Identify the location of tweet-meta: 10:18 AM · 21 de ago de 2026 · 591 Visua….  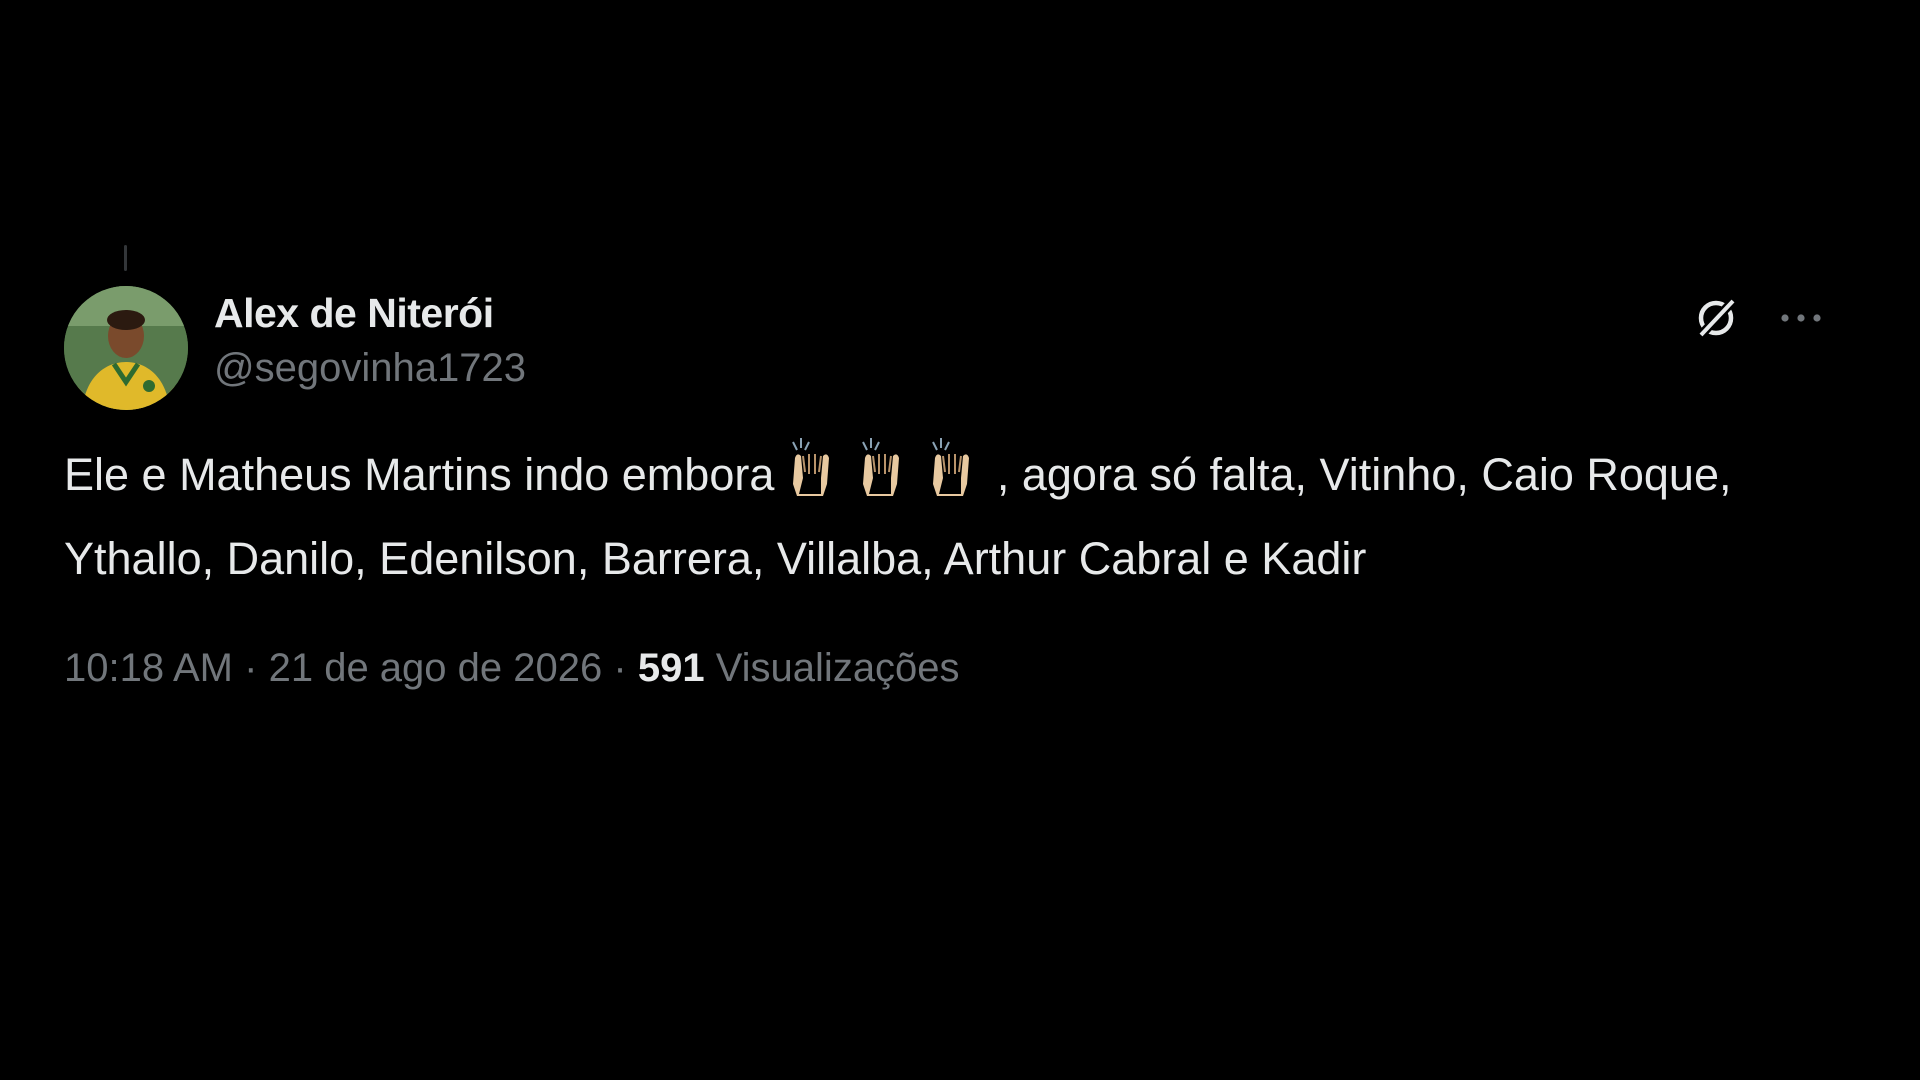
(944, 668).